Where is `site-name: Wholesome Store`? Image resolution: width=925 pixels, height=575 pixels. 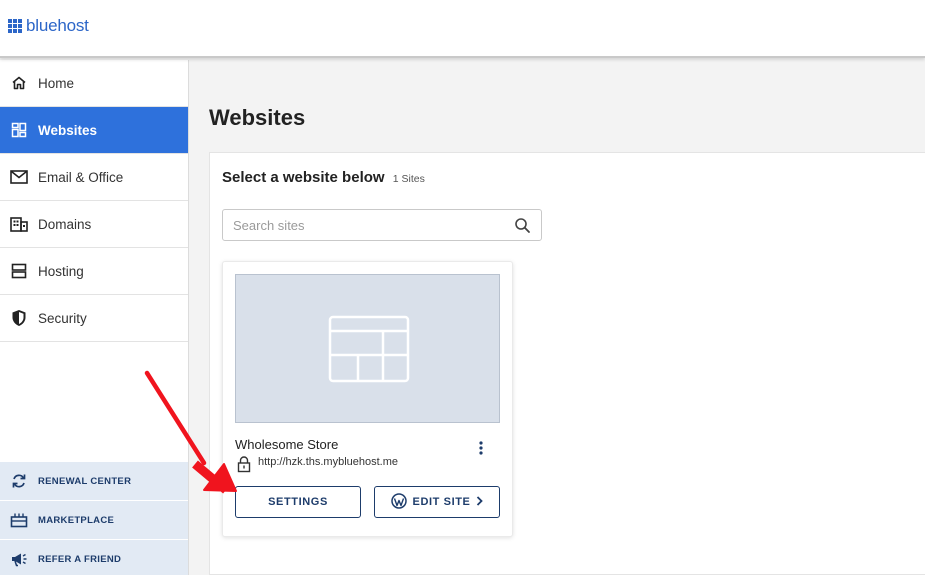 site-name: Wholesome Store is located at coordinates (287, 444).